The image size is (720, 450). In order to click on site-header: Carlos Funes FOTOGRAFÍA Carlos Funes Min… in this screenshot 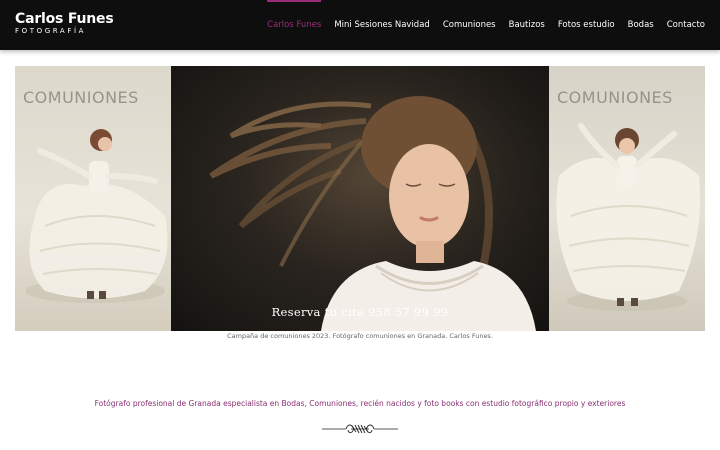, I will do `click(360, 25)`.